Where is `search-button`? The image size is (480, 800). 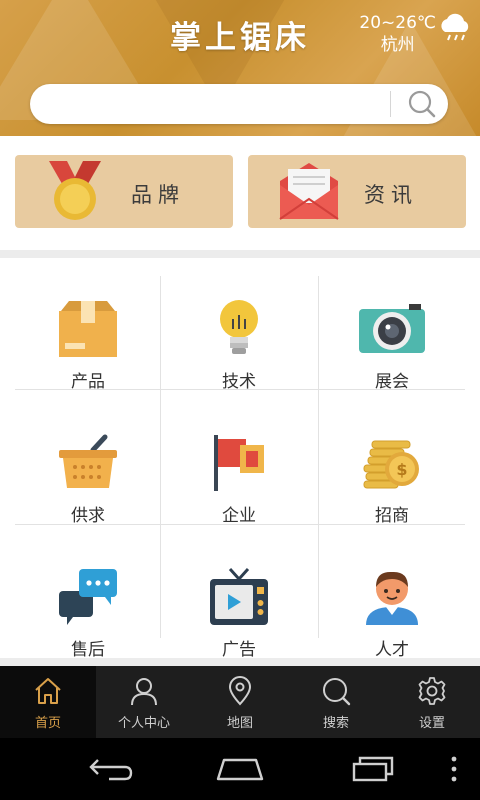
search-button is located at coordinates (422, 104).